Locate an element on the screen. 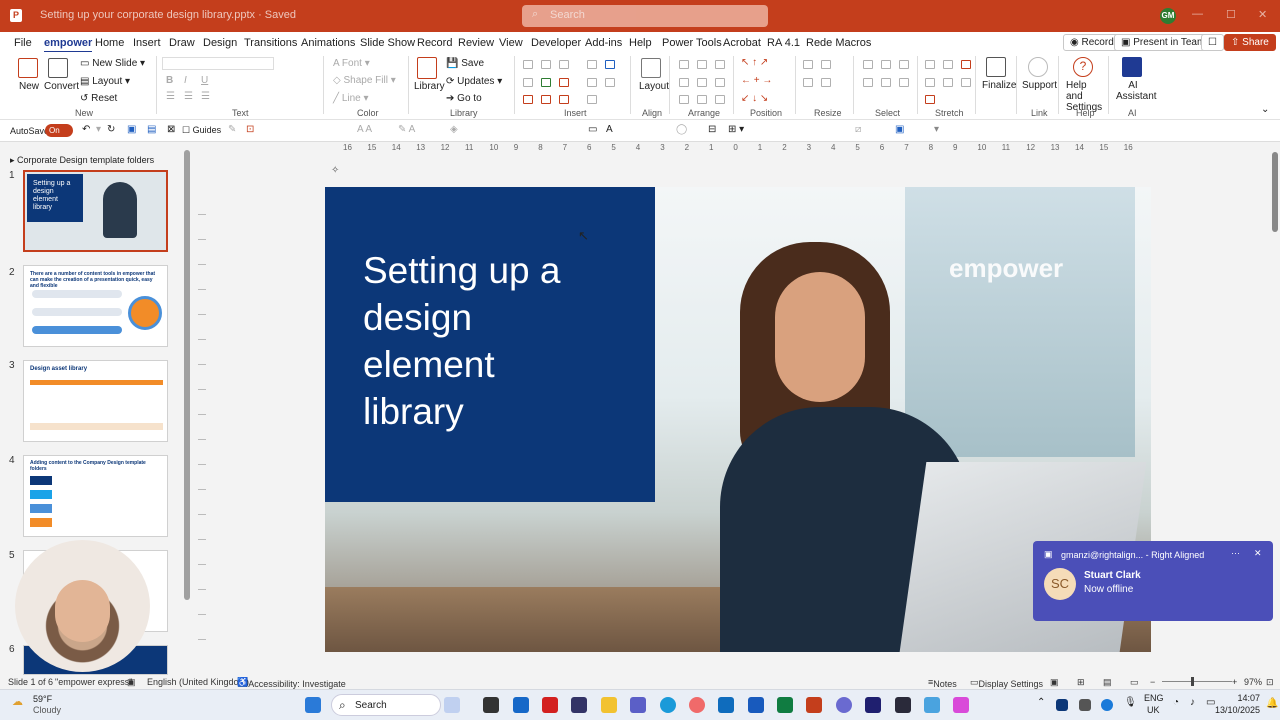  layout-tool-button: Layout is located at coordinates (654, 86).